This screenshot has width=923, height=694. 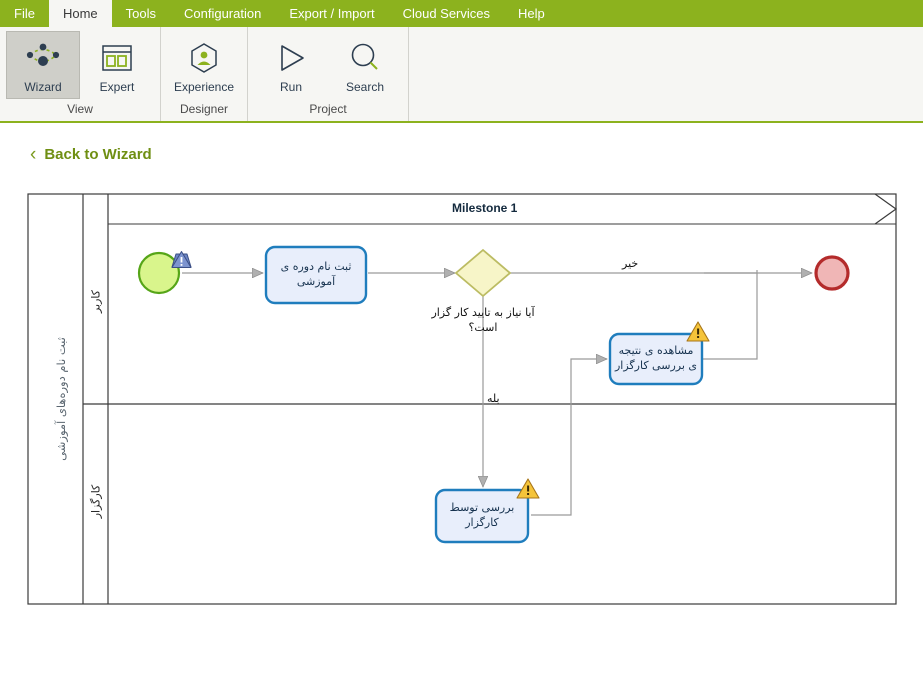 I want to click on flow-label-yes: بله, so click(x=493, y=398).